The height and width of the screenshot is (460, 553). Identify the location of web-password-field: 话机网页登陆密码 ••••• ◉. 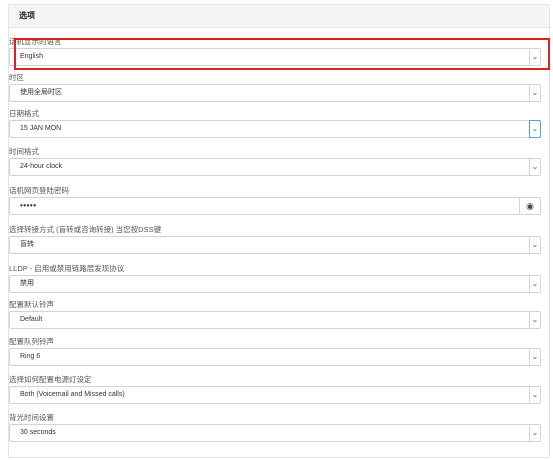
(275, 200).